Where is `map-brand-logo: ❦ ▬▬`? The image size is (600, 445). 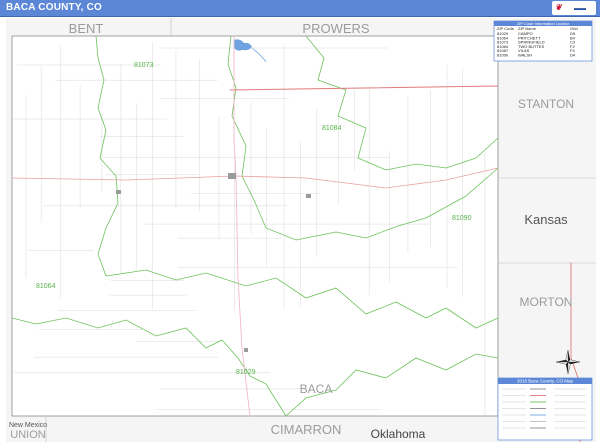 map-brand-logo: ❦ ▬▬ is located at coordinates (574, 8).